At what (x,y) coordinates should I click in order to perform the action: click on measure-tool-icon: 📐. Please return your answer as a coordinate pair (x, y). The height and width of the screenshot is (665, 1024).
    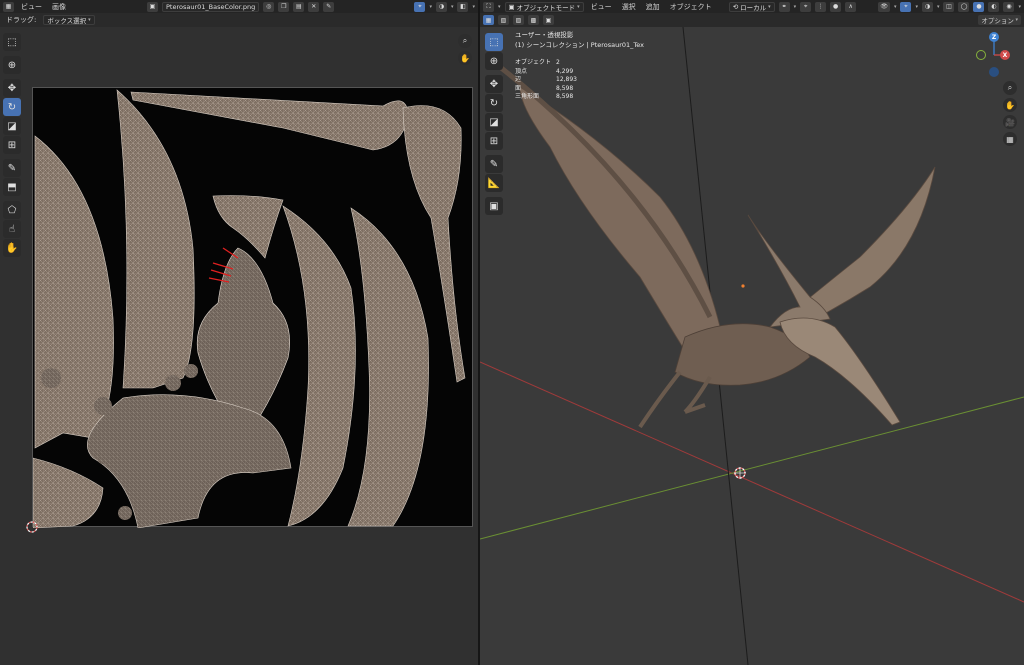
    Looking at the image, I should click on (494, 183).